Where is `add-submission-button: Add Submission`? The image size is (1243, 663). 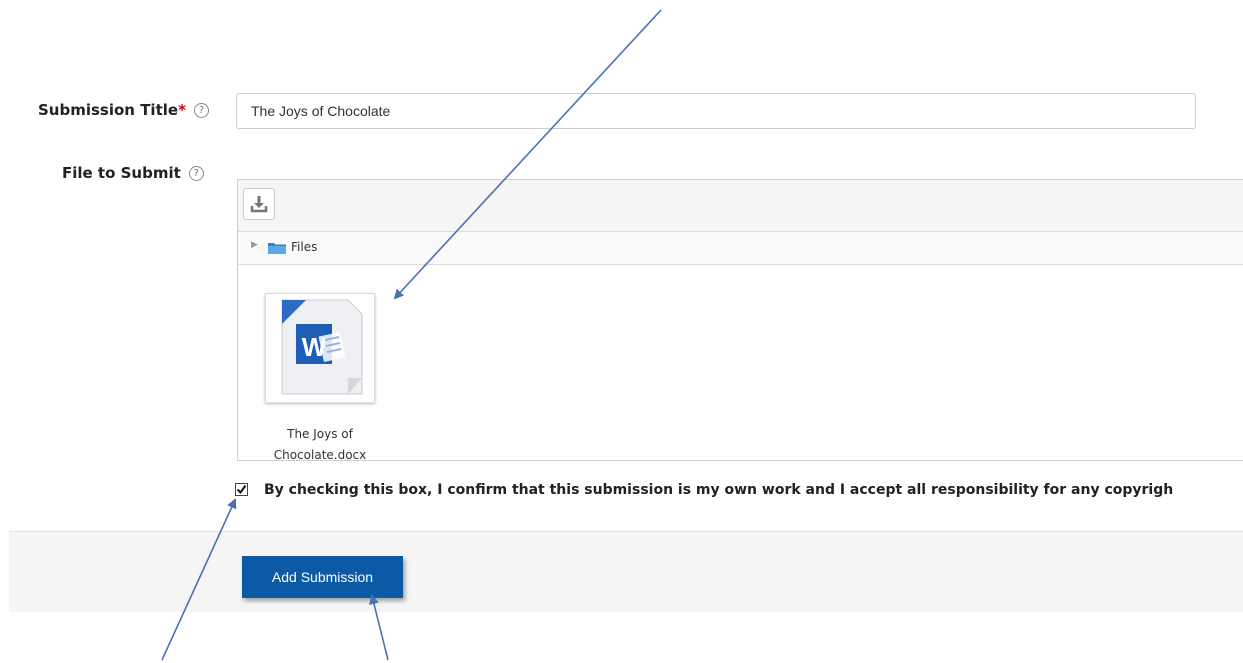 add-submission-button: Add Submission is located at coordinates (322, 577).